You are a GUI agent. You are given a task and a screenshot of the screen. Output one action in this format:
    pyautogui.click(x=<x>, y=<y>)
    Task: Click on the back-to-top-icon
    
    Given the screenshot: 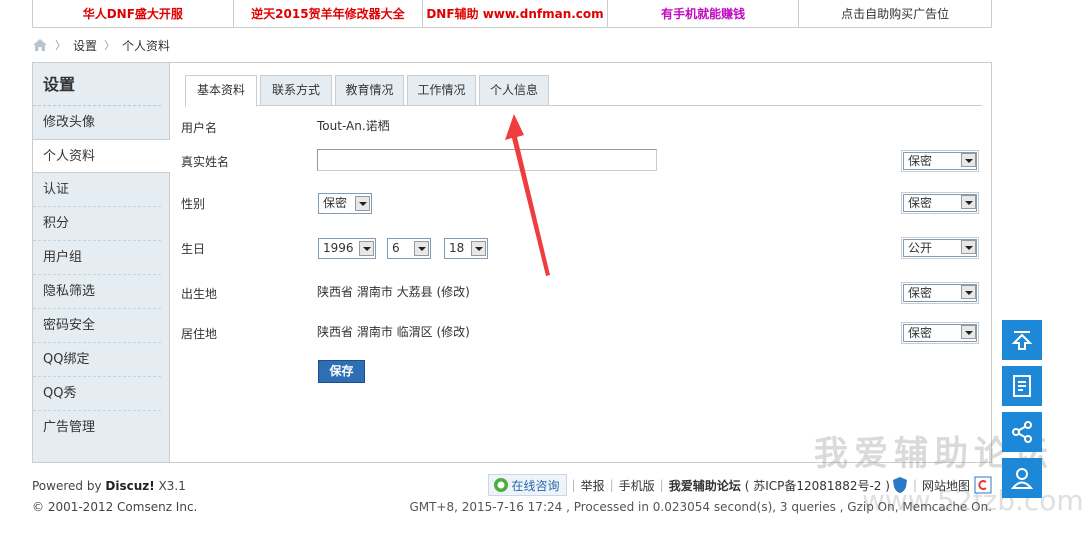 What is the action you would take?
    pyautogui.click(x=1022, y=340)
    